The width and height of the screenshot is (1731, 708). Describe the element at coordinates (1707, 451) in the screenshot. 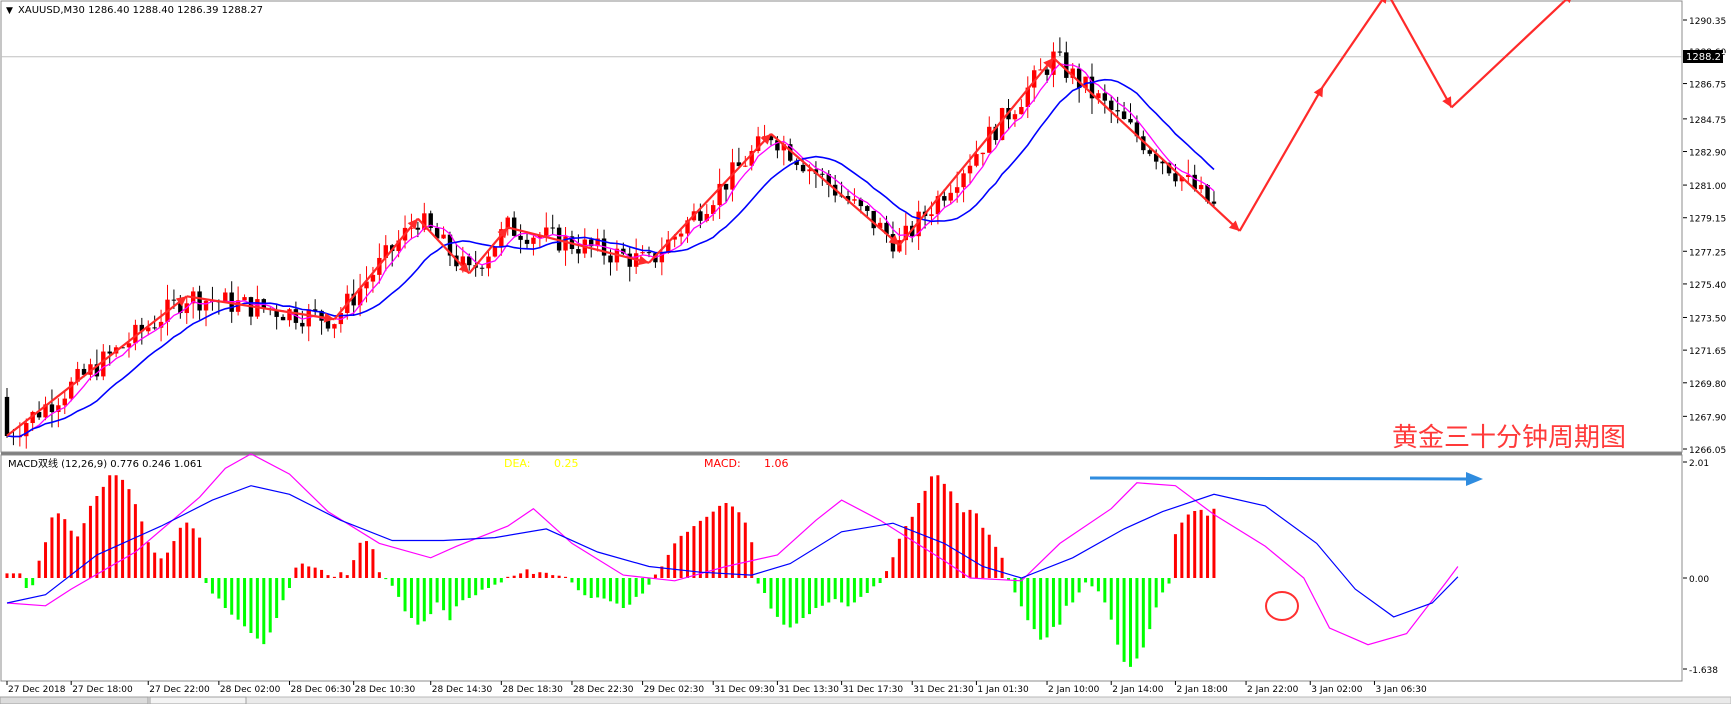

I see `y-tick-label: 1266.05` at that location.